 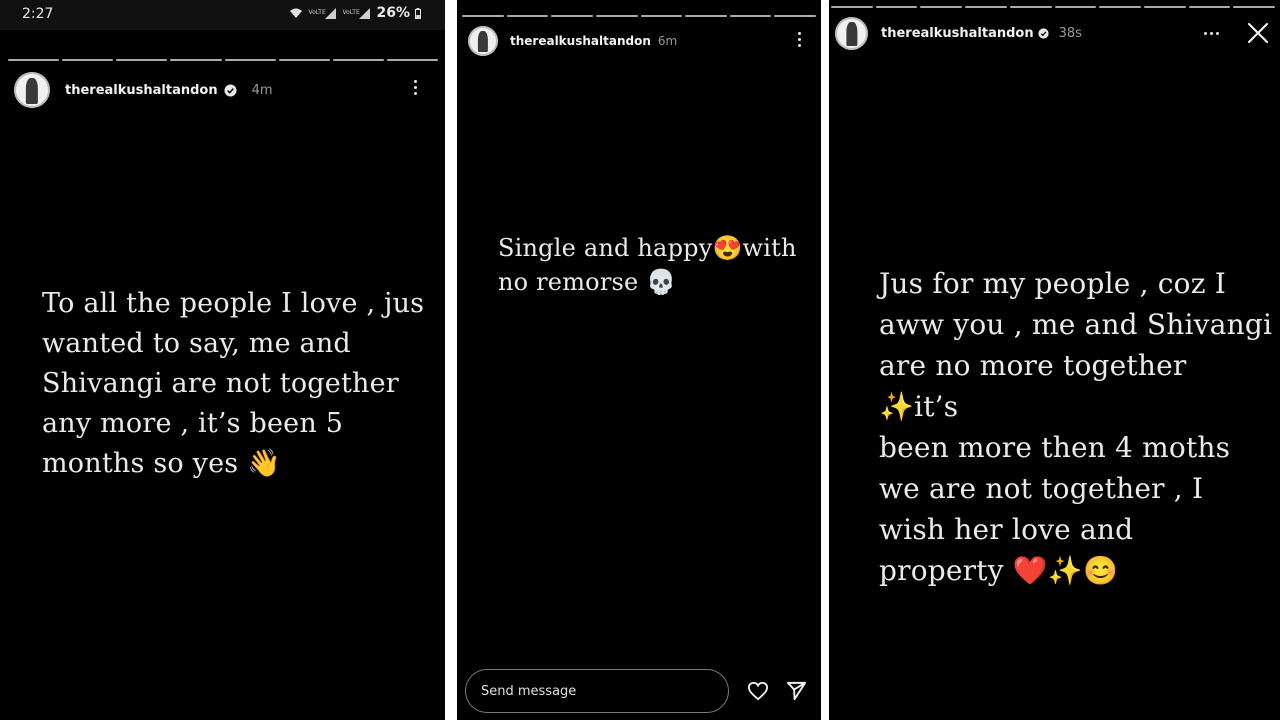 What do you see at coordinates (418, 13) in the screenshot?
I see `battery-icon` at bounding box center [418, 13].